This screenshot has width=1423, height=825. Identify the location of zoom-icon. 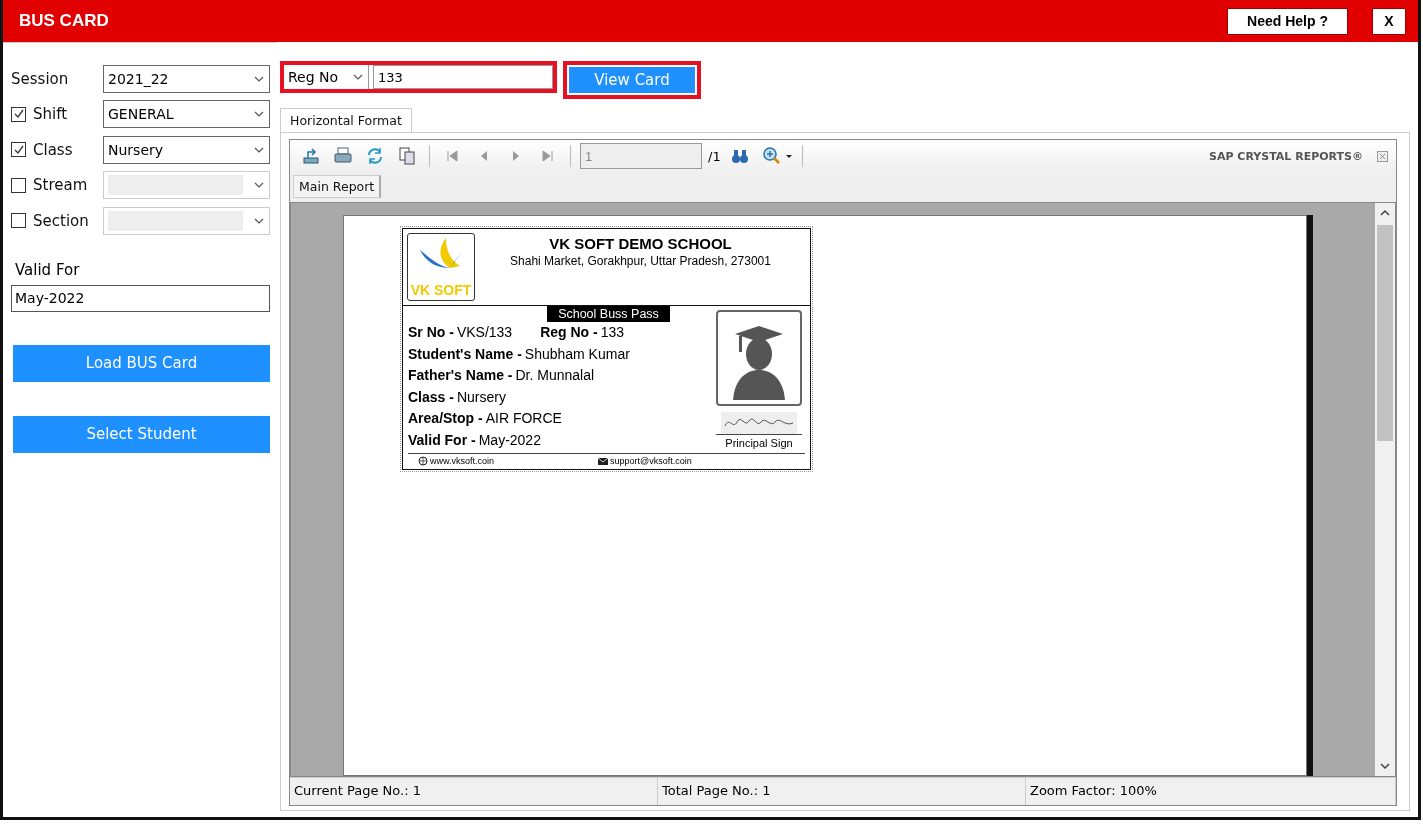
(771, 156).